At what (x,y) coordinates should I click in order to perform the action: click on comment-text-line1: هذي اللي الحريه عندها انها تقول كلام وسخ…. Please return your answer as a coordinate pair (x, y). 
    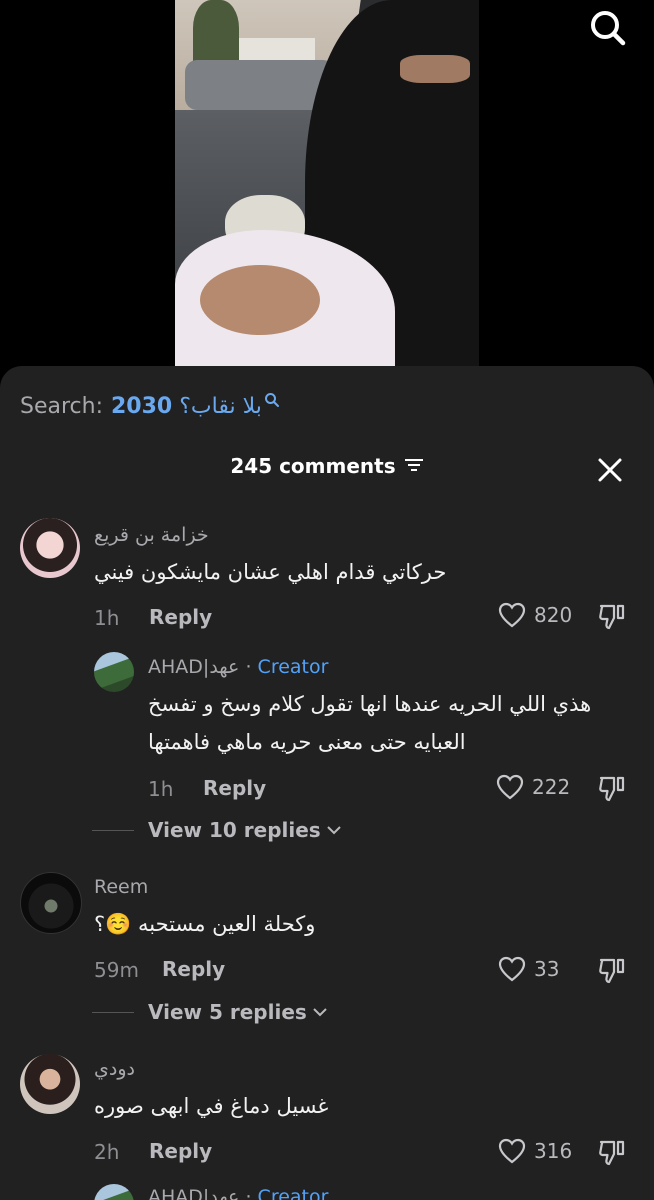
    Looking at the image, I should click on (370, 704).